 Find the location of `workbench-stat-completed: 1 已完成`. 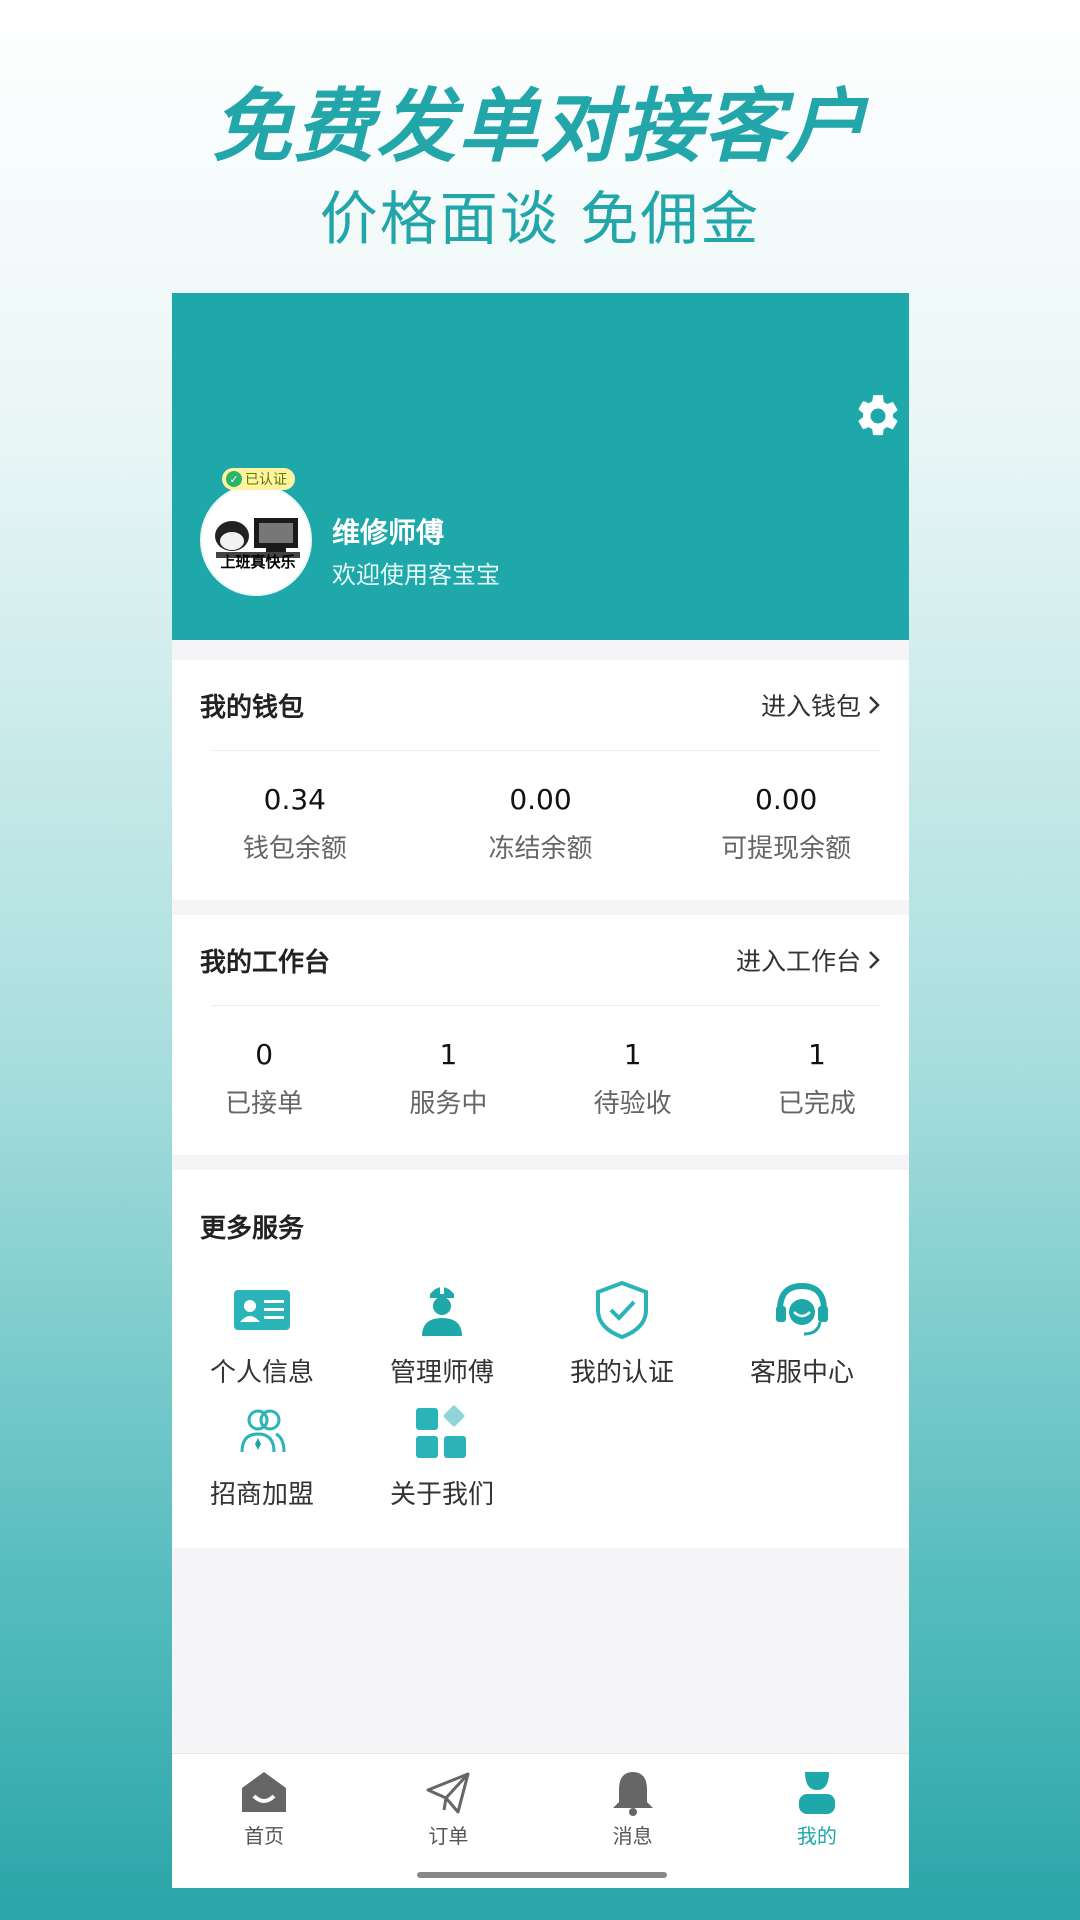

workbench-stat-completed: 1 已完成 is located at coordinates (817, 1077).